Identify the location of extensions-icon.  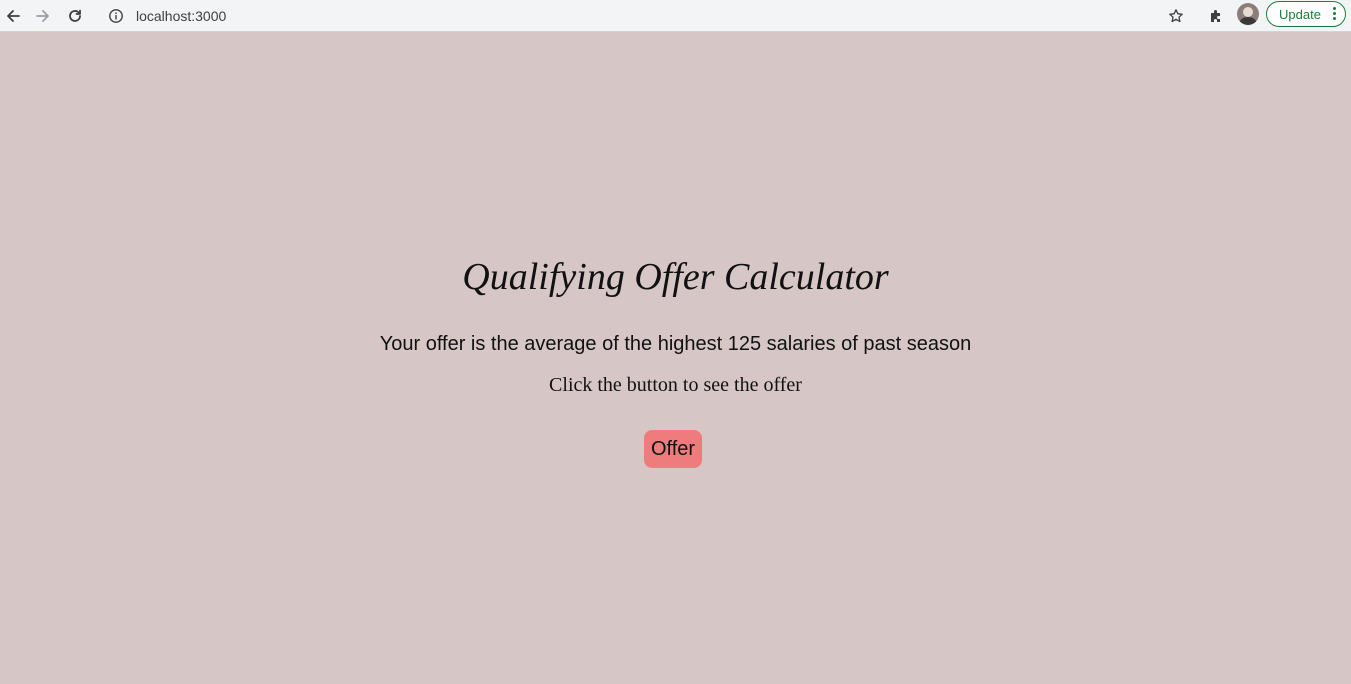
(1215, 16).